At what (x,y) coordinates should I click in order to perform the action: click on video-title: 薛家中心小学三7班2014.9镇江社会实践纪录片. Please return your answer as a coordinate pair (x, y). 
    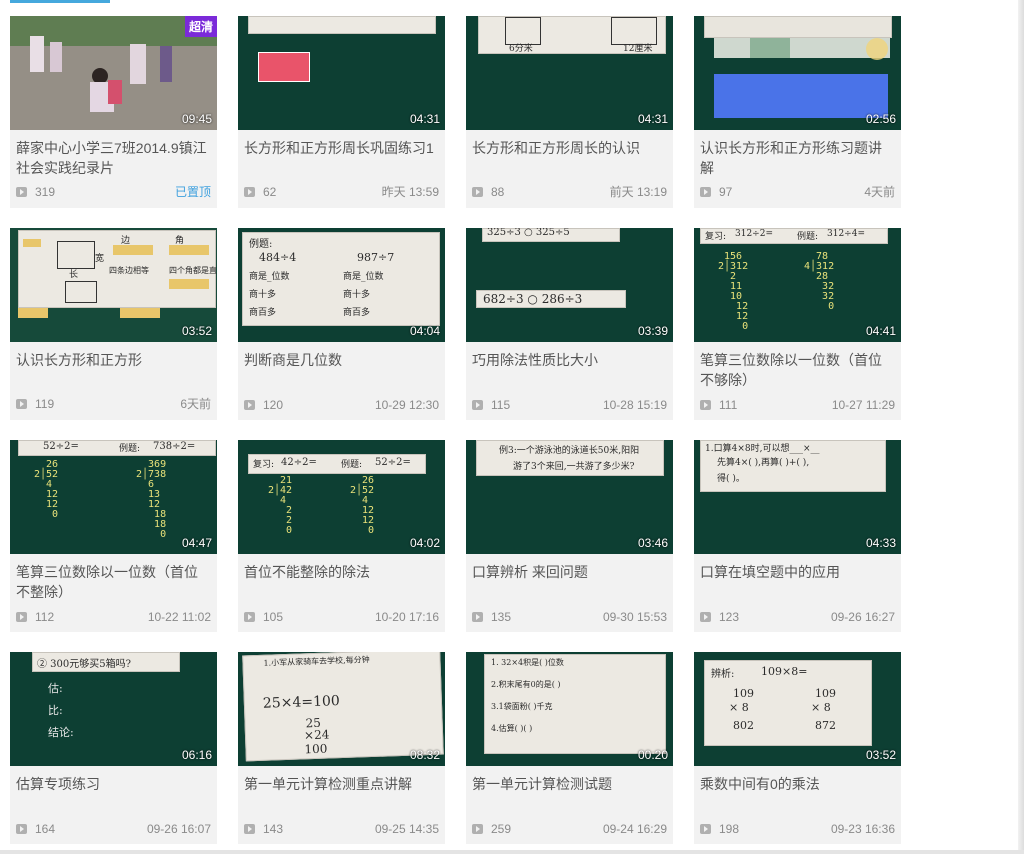
    Looking at the image, I should click on (113, 158).